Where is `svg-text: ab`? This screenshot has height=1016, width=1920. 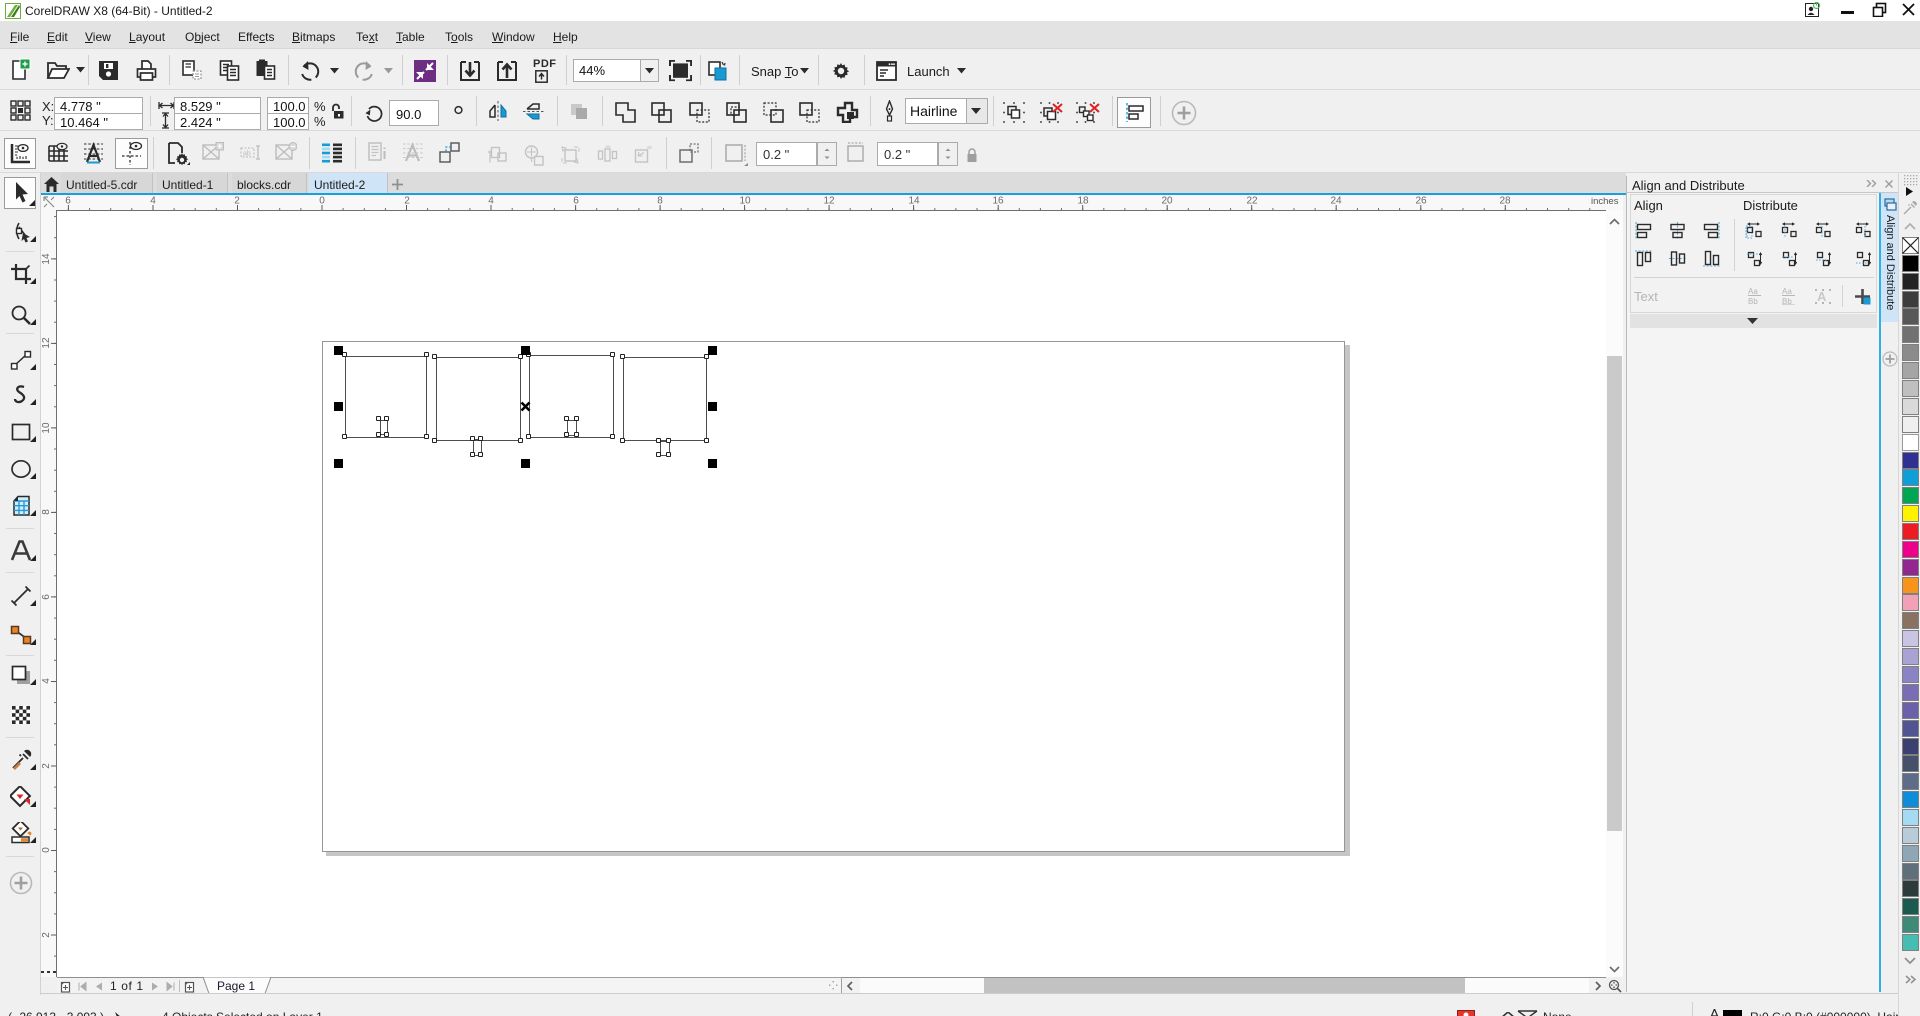 svg-text: ab is located at coordinates (247, 154).